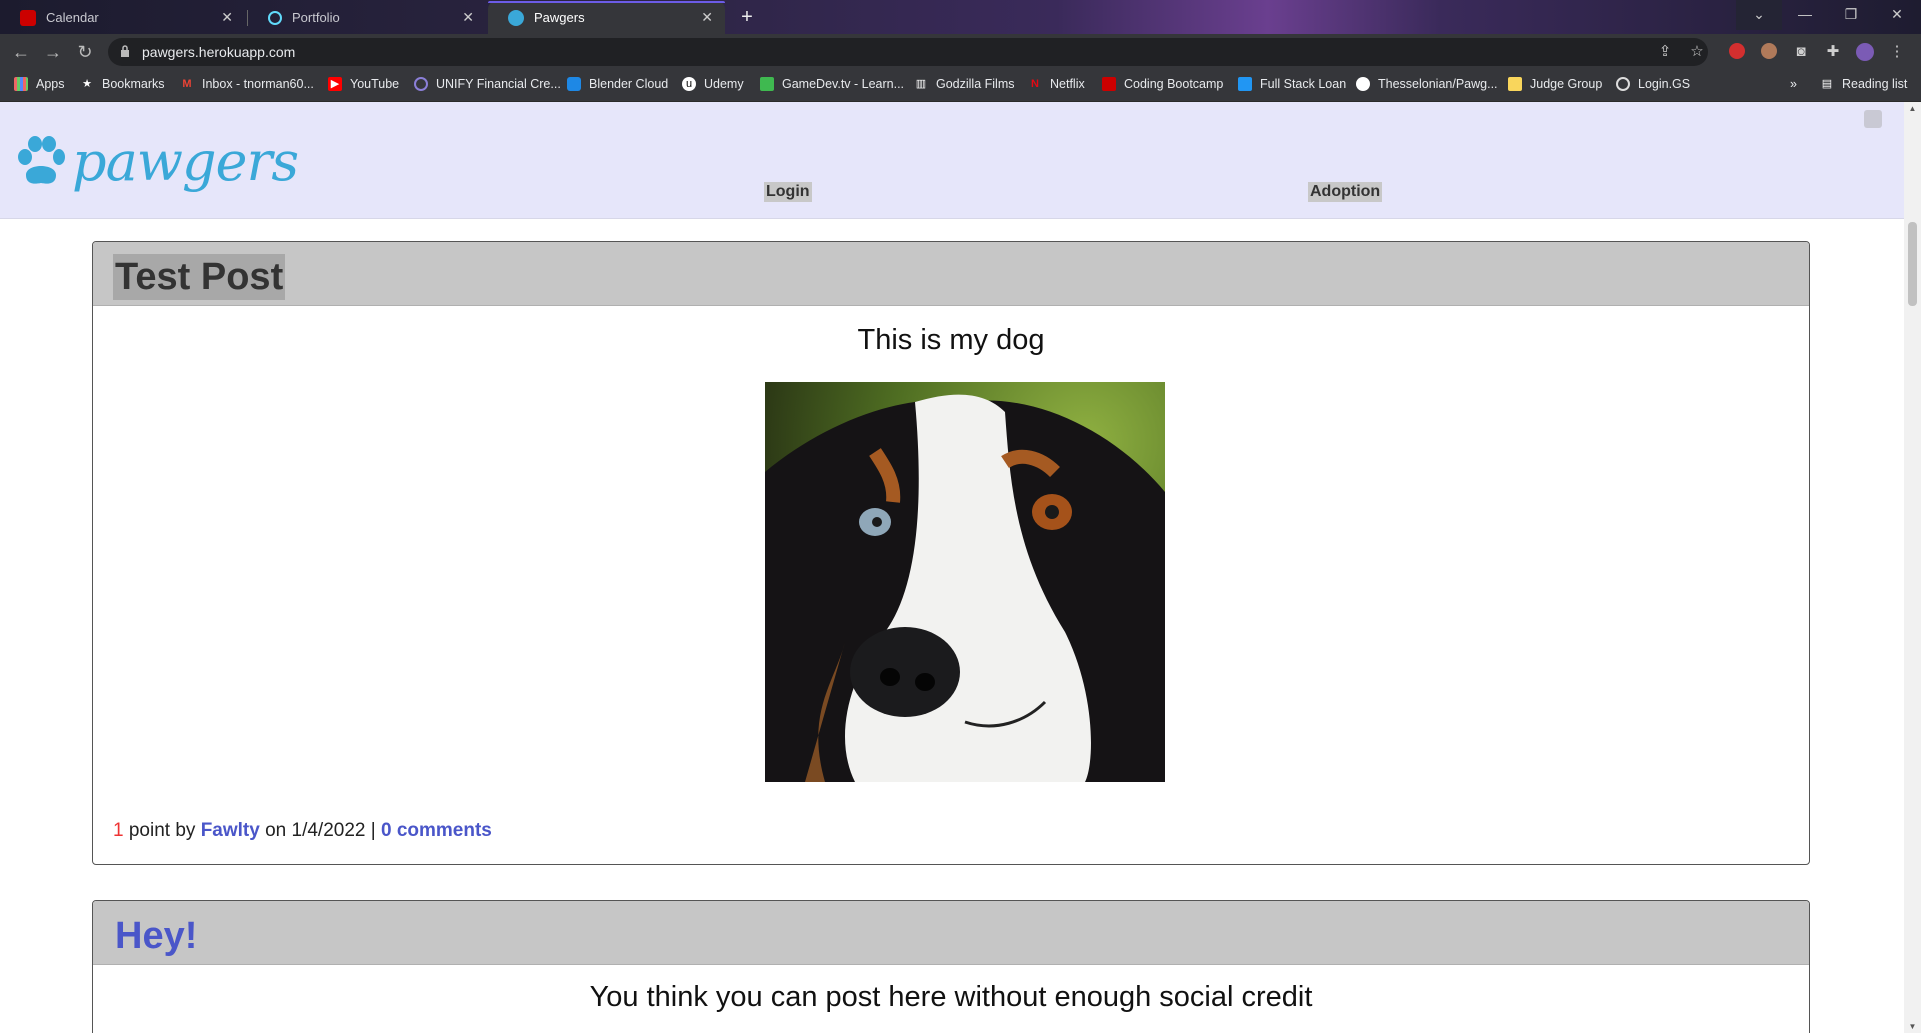 Image resolution: width=1921 pixels, height=1033 pixels. Describe the element at coordinates (1873, 119) in the screenshot. I see `dark-mode-toggle-icon` at that location.